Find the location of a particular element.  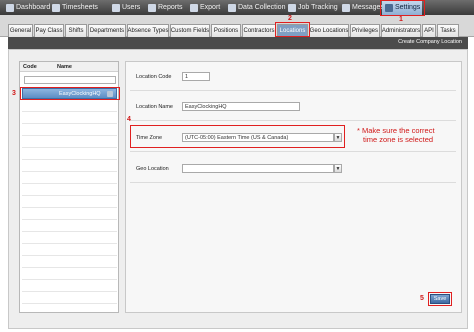

tab-administrators: Administrators is located at coordinates (401, 30).